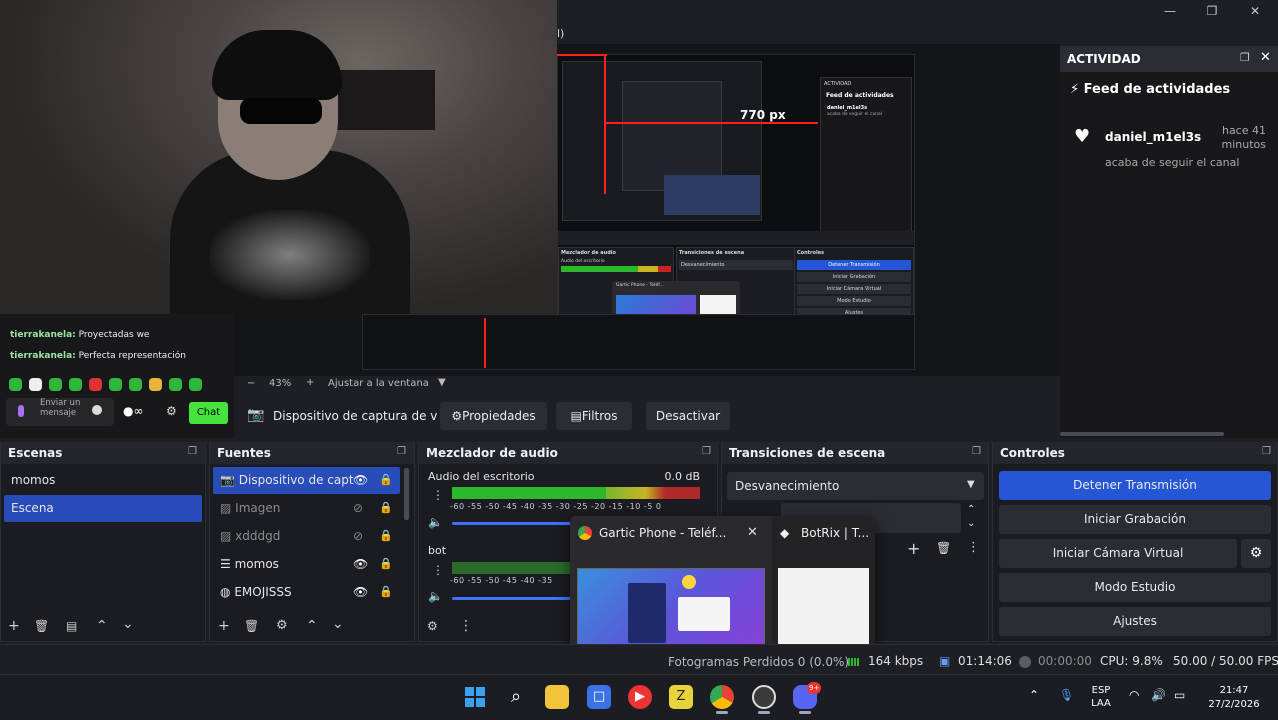 The image size is (1278, 720). I want to click on studio-mode-button: Modo Estudio, so click(1135, 587).